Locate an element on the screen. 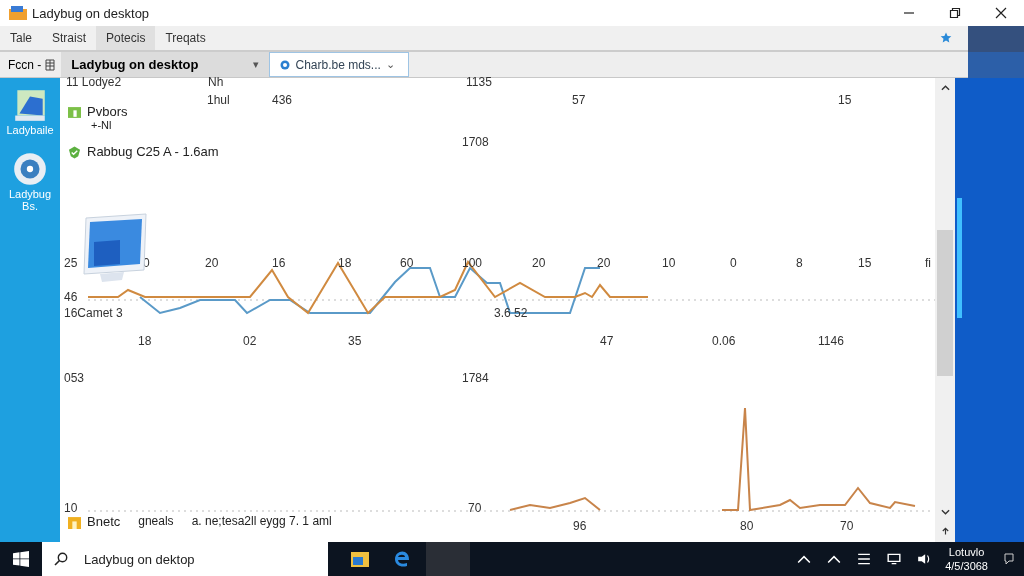 The width and height of the screenshot is (1024, 576). value-label: 11 Lodye2 is located at coordinates (94, 82).